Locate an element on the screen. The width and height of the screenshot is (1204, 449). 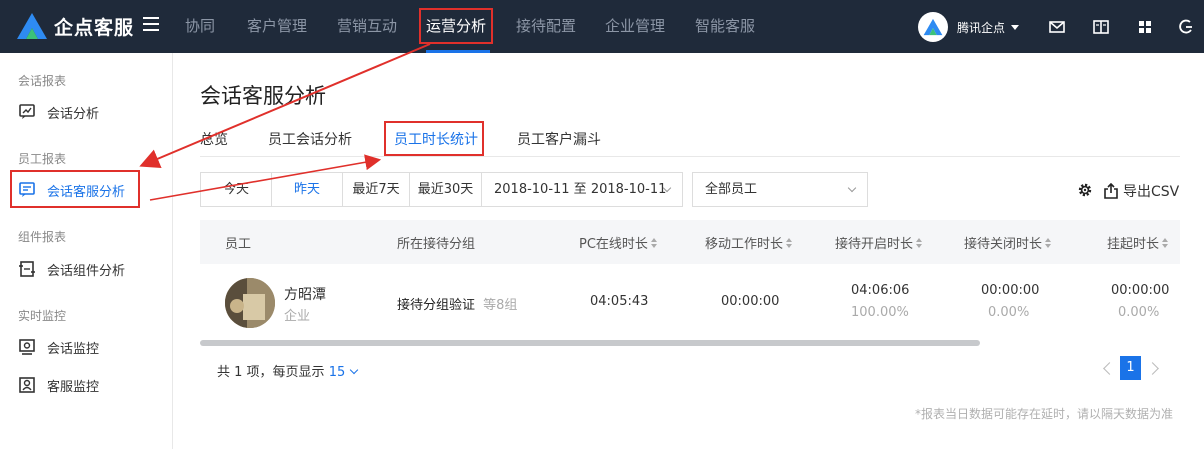
sidebar-item-session-monitor: 会话监控 is located at coordinates (58, 347).